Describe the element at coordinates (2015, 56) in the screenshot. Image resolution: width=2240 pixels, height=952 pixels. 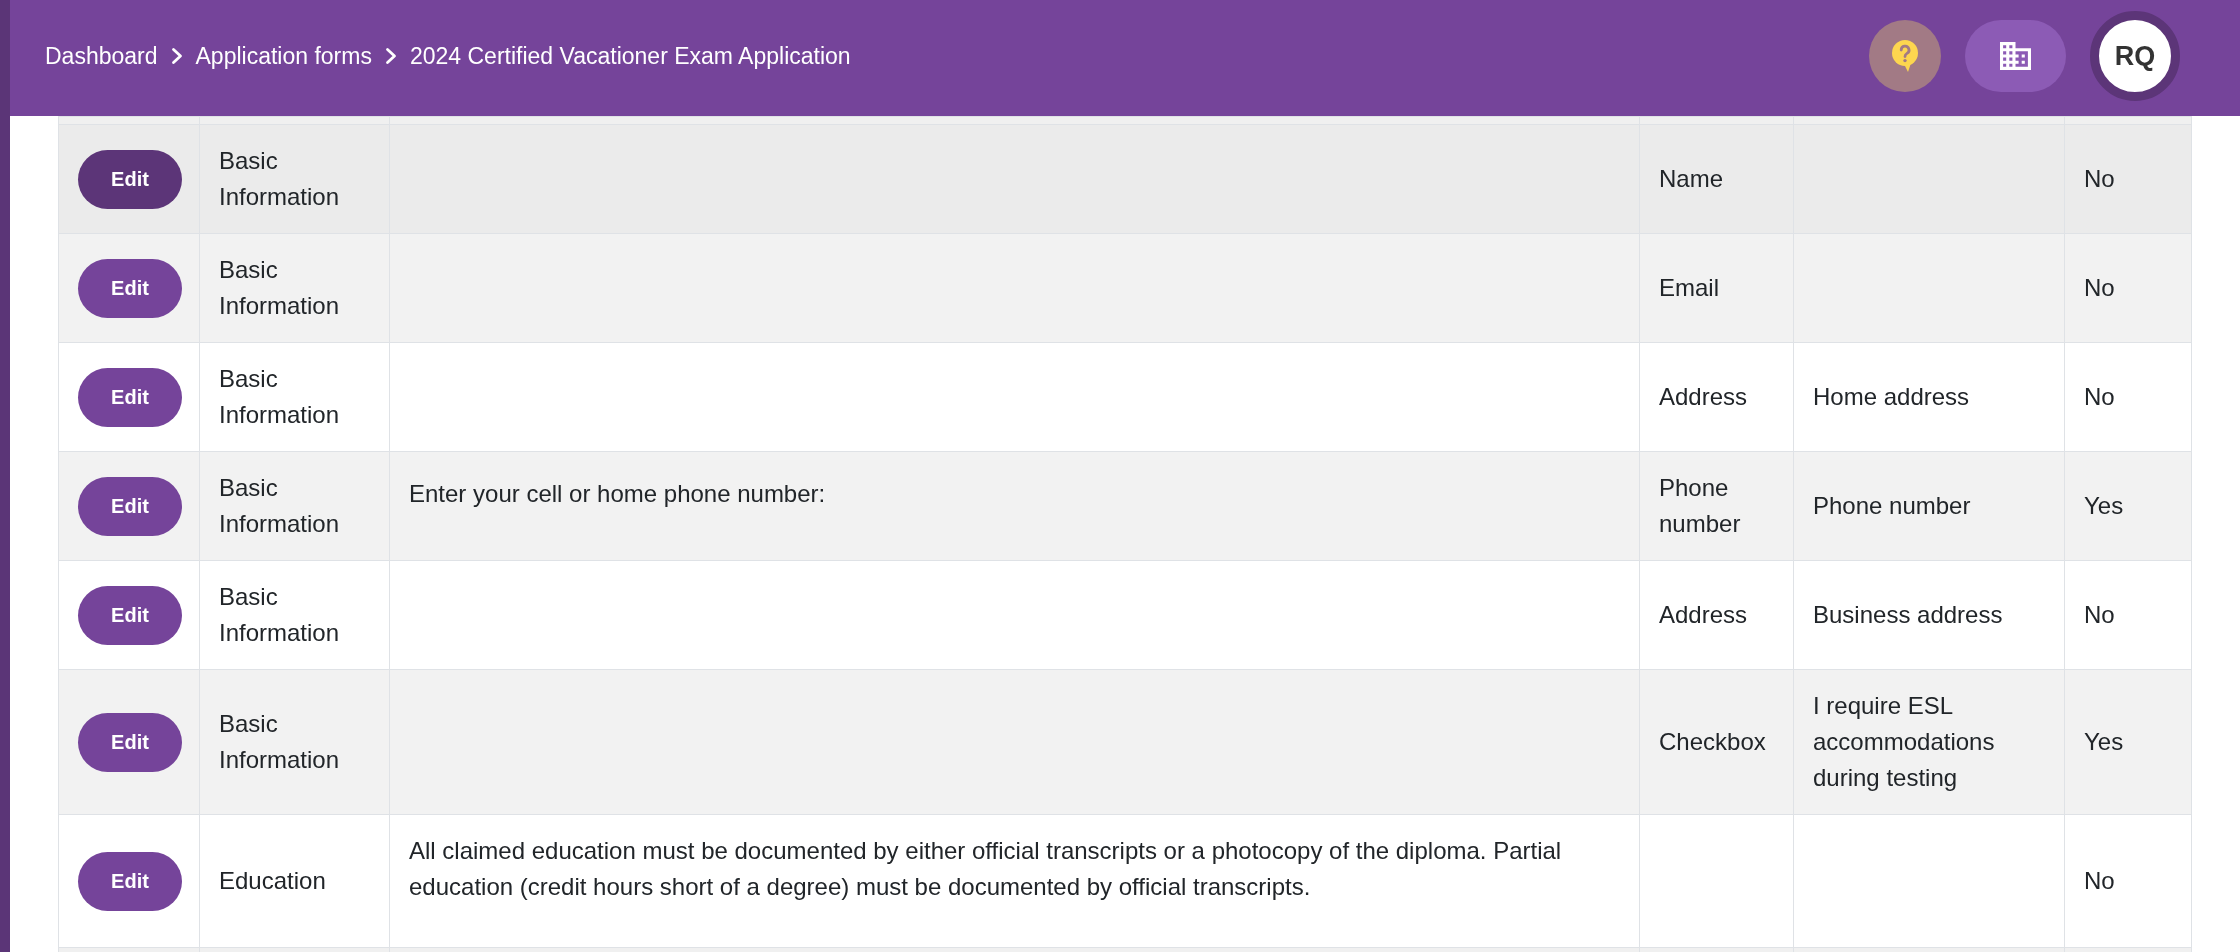
I see `building-icon` at that location.